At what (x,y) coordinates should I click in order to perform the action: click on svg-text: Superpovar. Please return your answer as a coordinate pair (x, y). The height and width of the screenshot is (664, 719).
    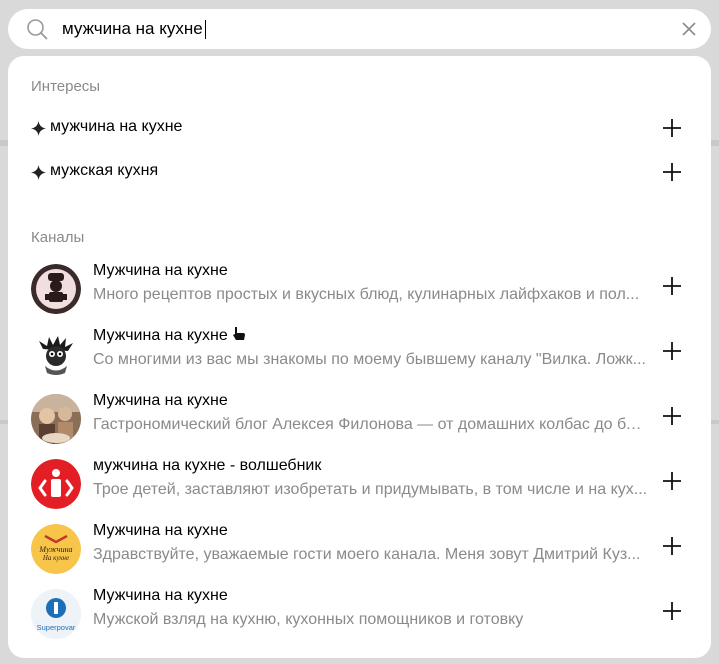
    Looking at the image, I should click on (56, 627).